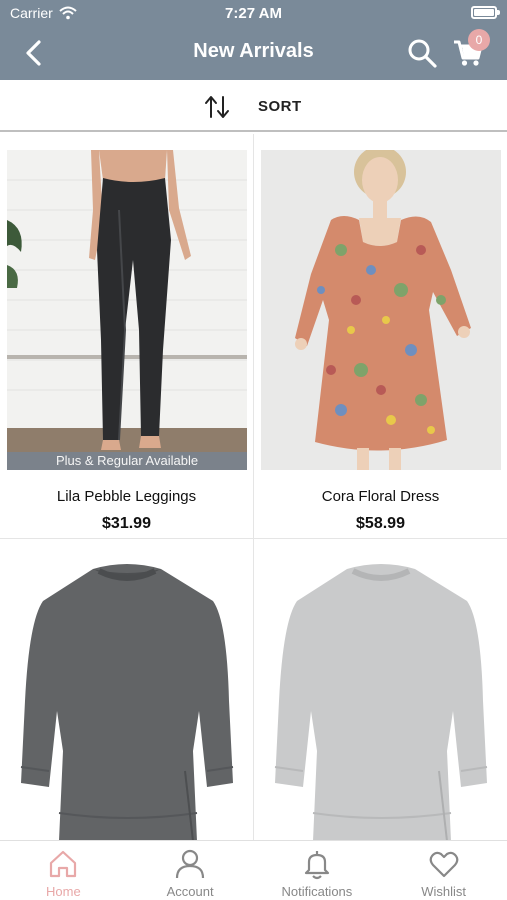 Image resolution: width=507 pixels, height=900 pixels. I want to click on tab-notifications: Notifications, so click(317, 870).